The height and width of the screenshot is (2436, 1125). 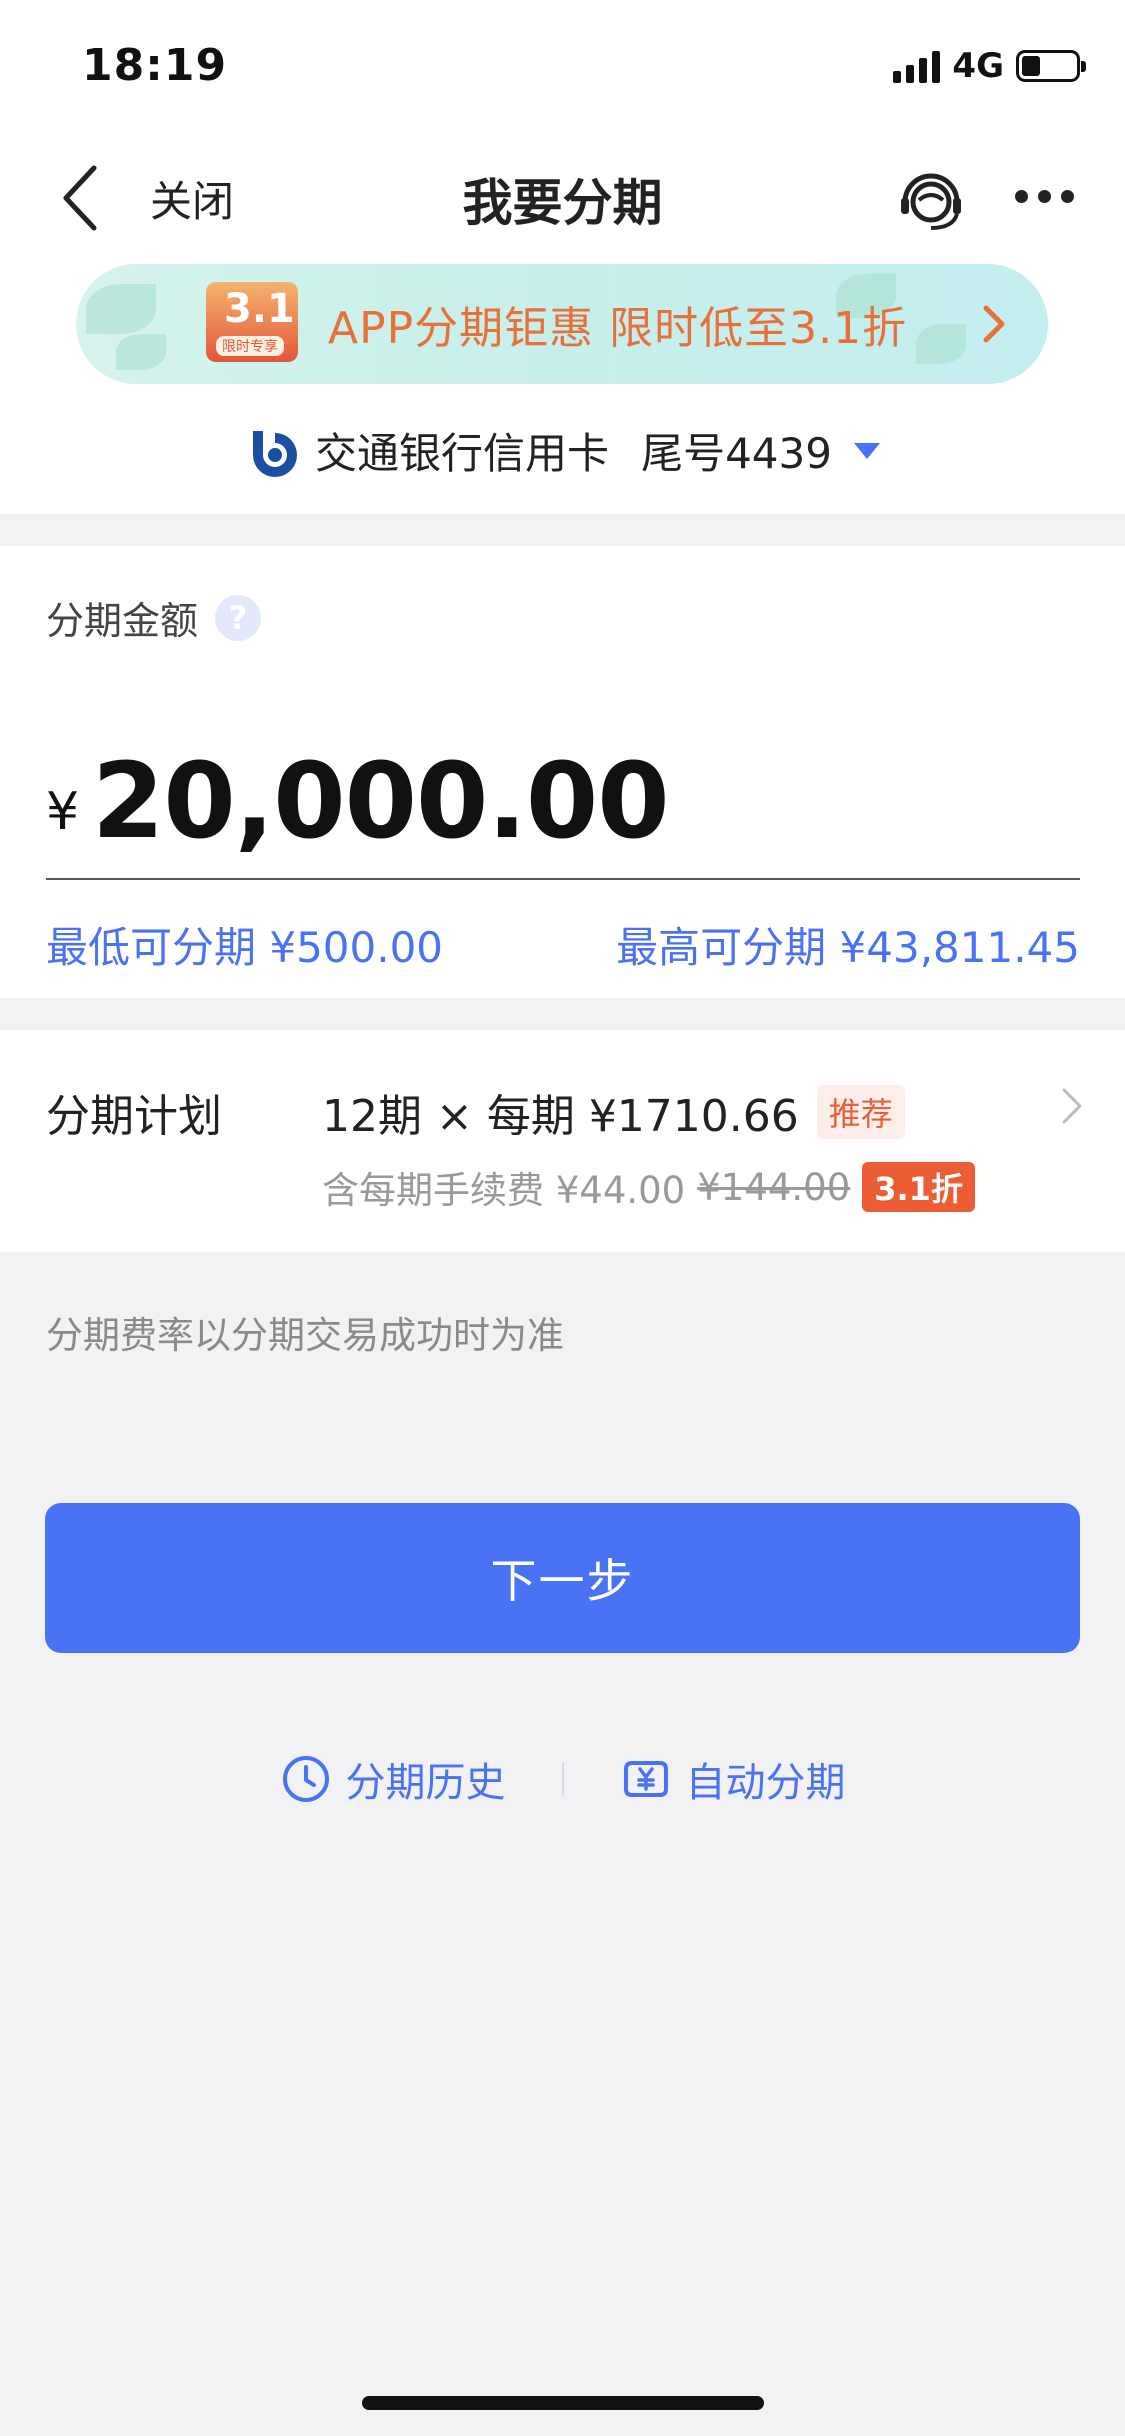 I want to click on recommend-tag: 推荐, so click(x=860, y=1112).